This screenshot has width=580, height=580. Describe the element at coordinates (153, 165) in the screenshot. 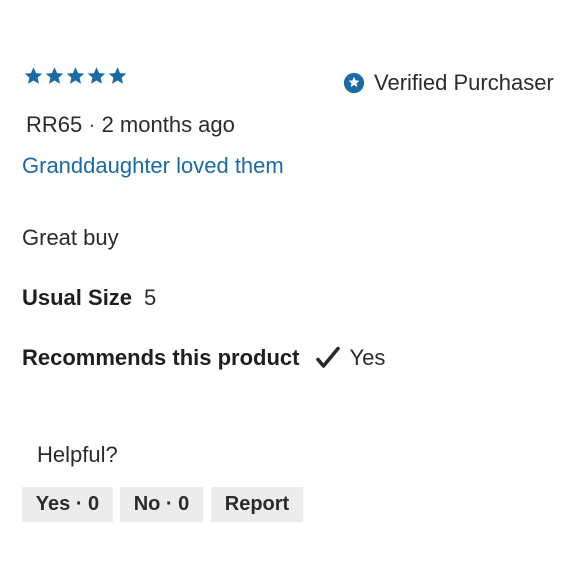

I see `review-title: Granddaughter loved them` at that location.